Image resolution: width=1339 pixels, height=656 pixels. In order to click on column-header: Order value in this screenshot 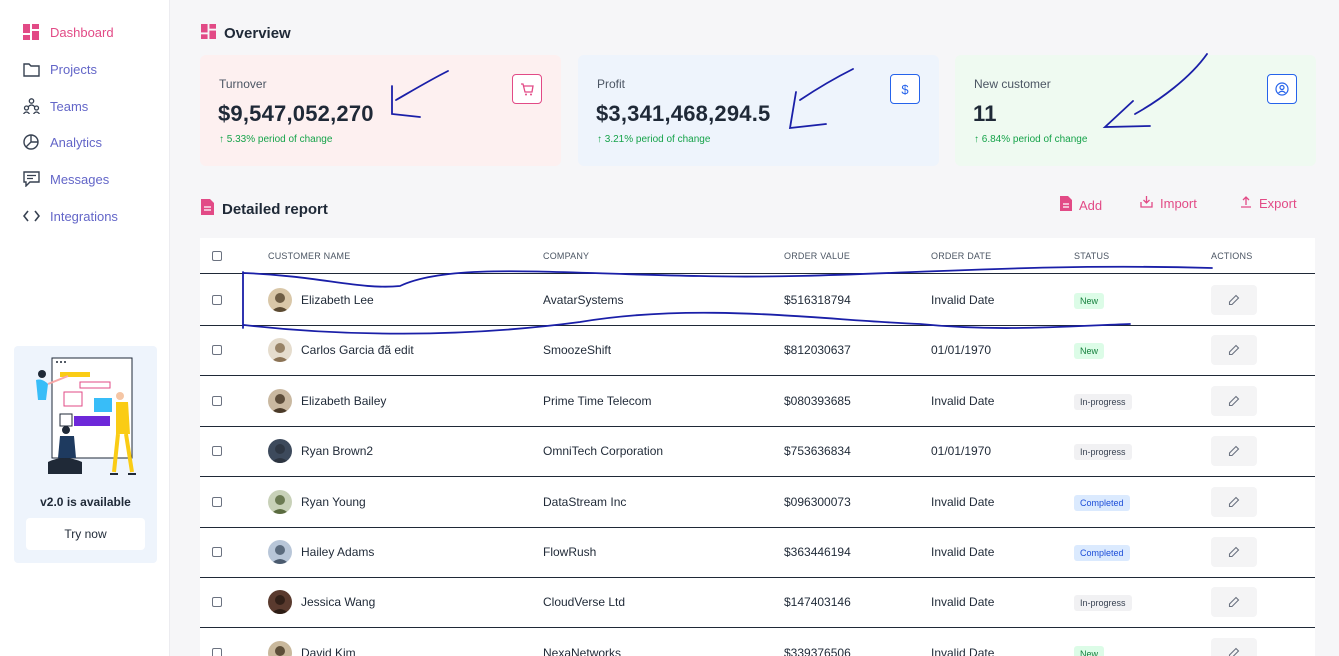, I will do `click(817, 256)`.